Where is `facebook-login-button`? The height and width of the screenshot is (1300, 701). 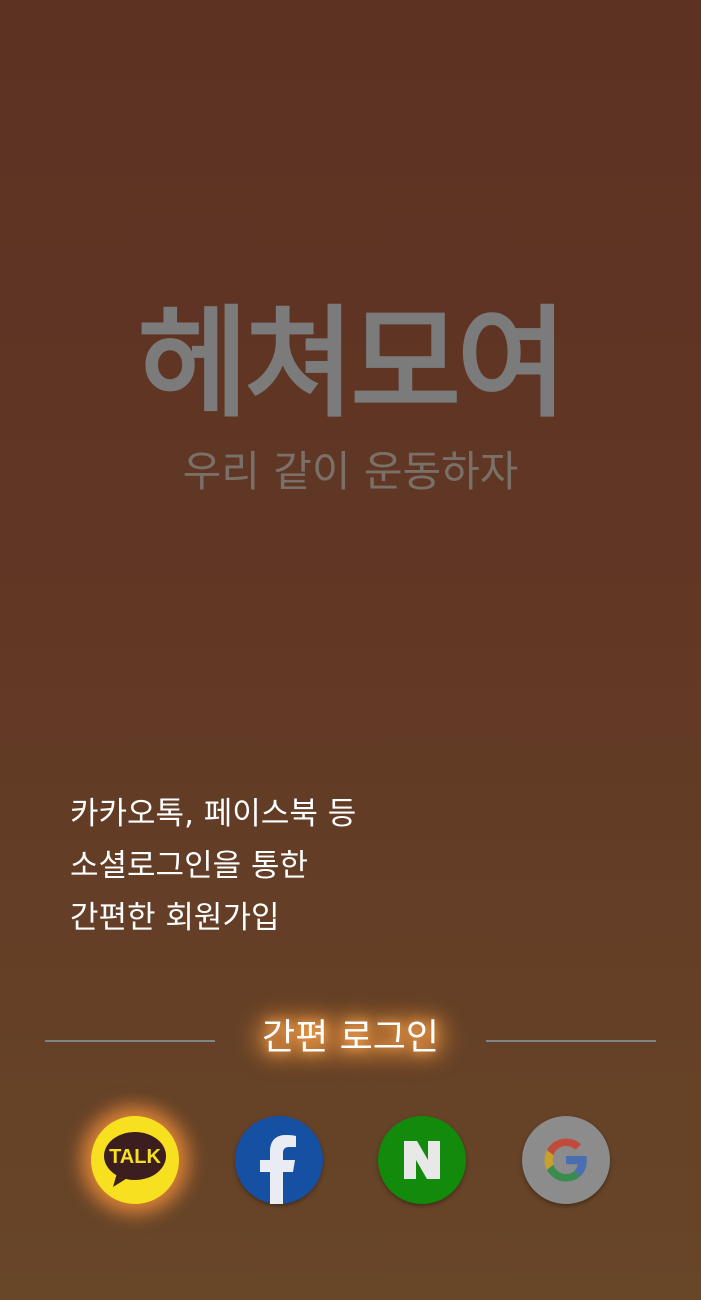 facebook-login-button is located at coordinates (279, 1160).